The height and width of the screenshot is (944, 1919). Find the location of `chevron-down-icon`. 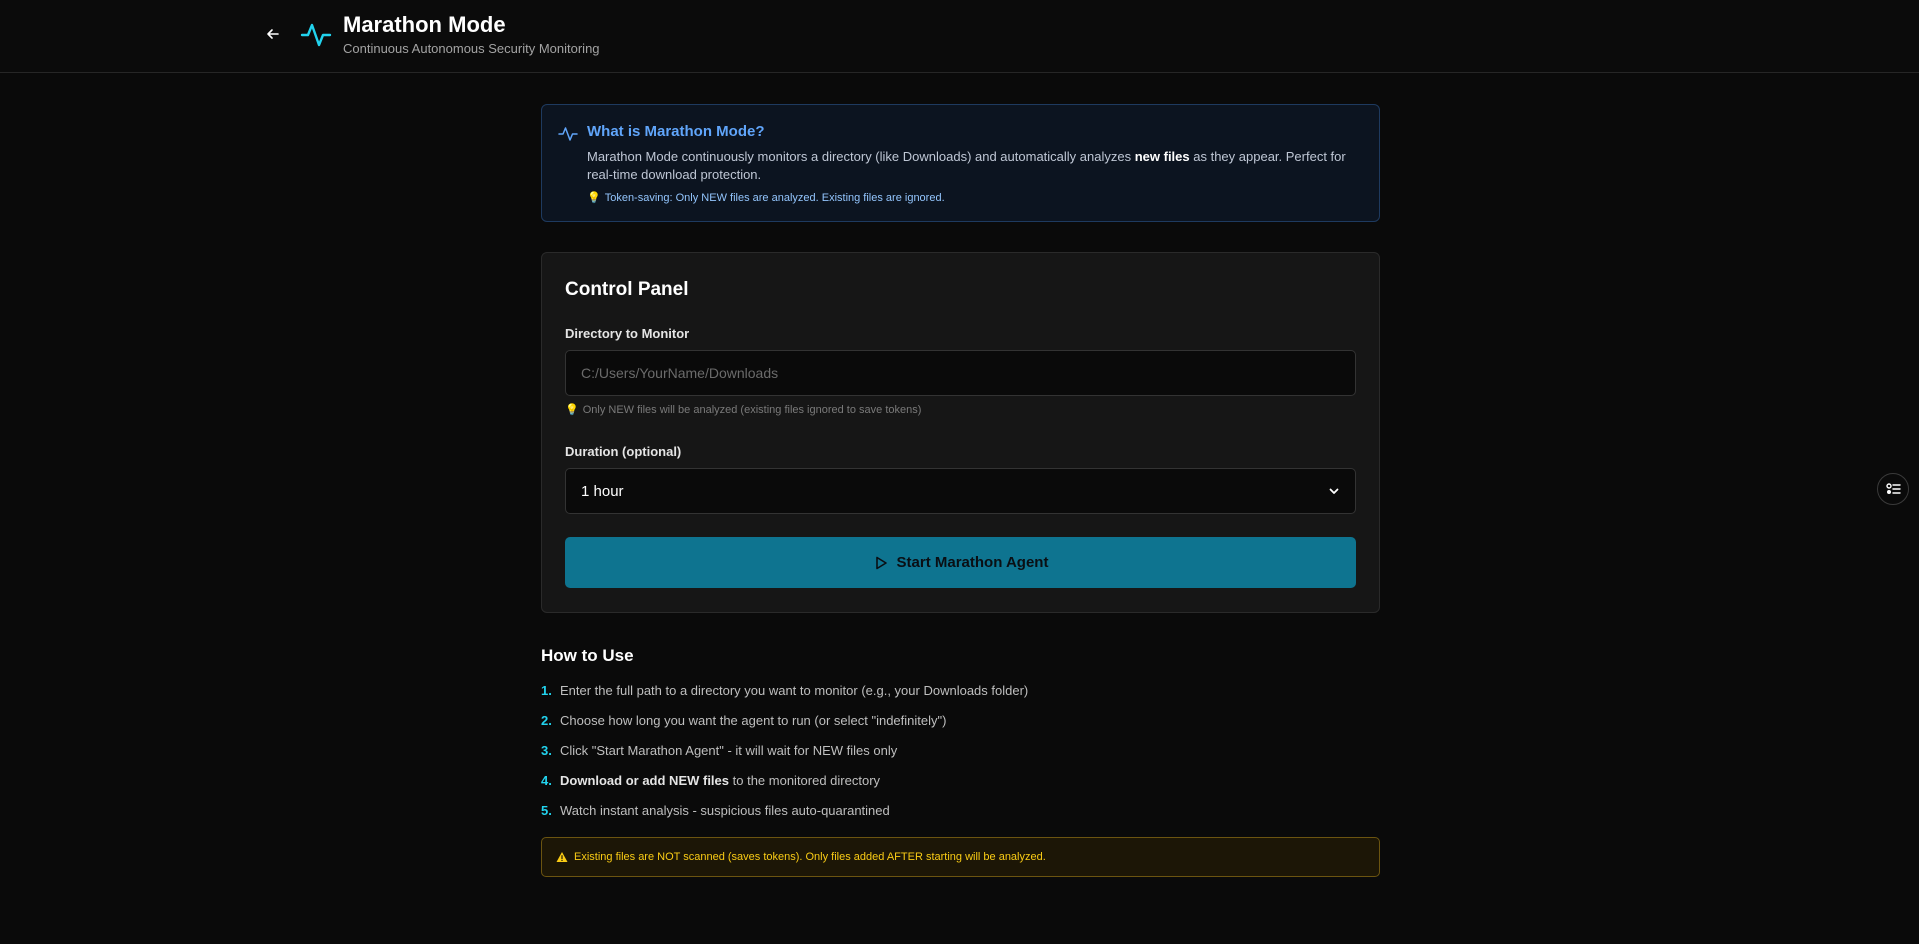

chevron-down-icon is located at coordinates (1334, 491).